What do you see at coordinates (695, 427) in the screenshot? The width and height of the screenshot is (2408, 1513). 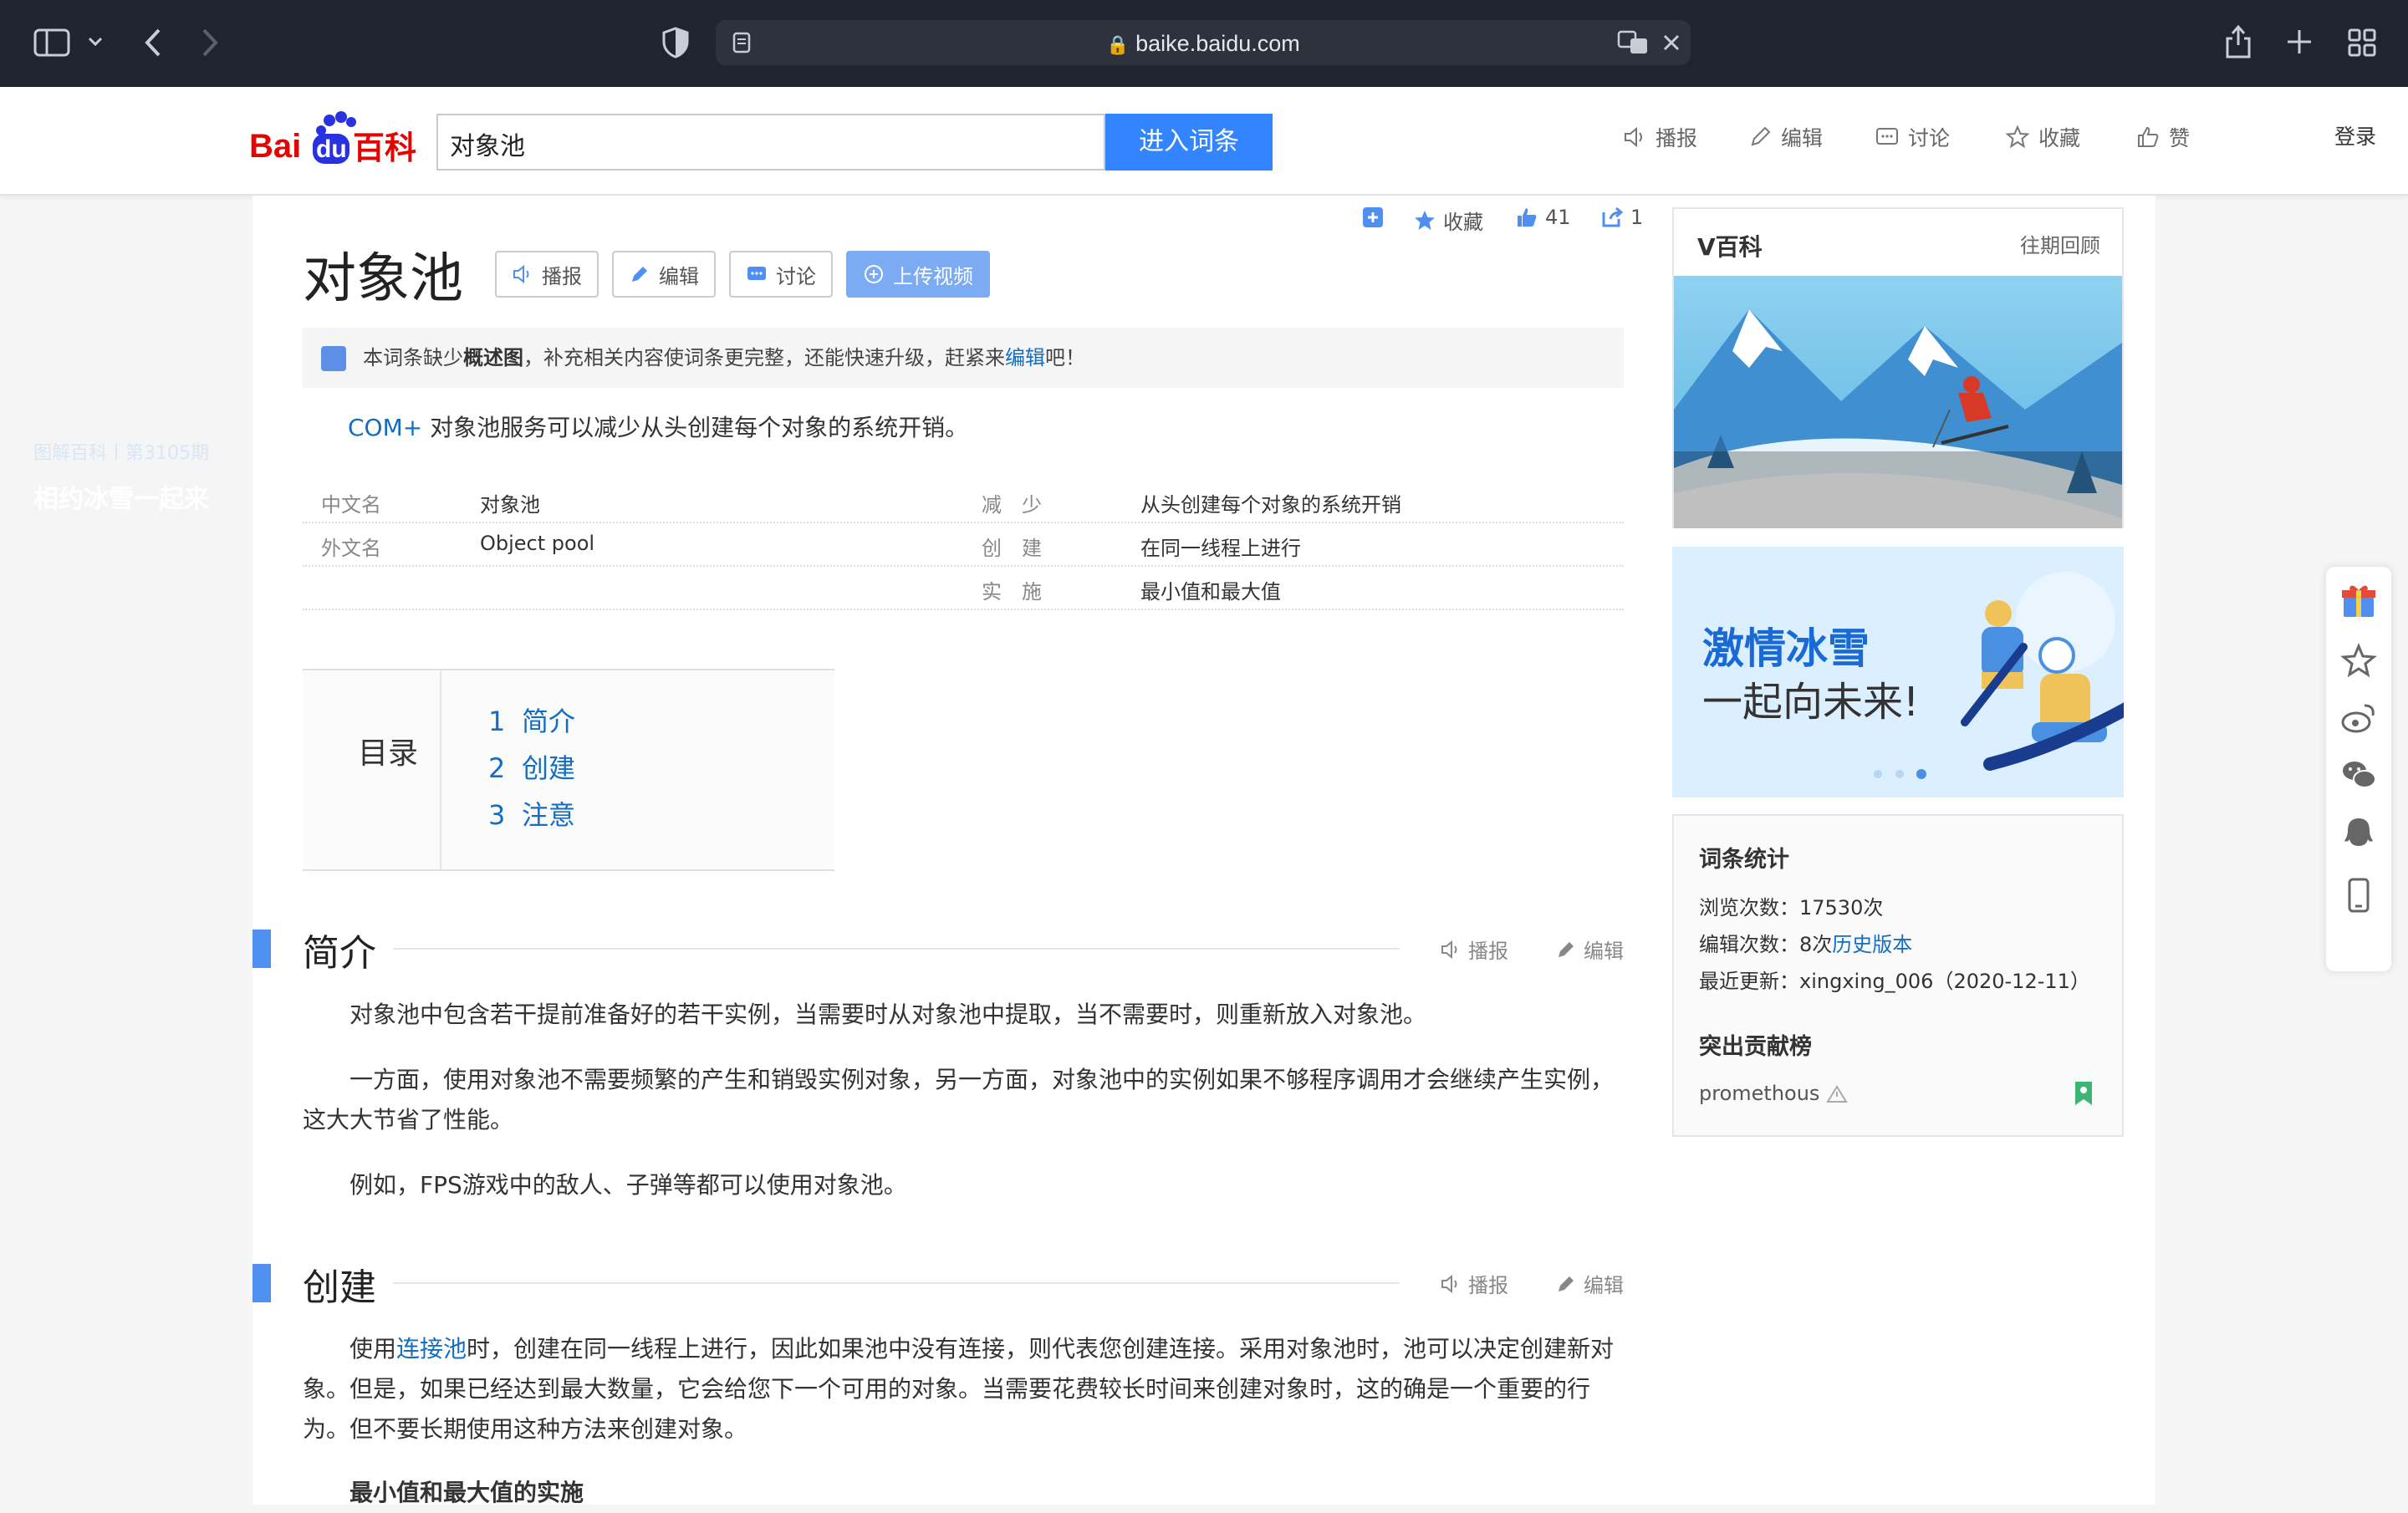 I see `lead-text: 对象池服务可以减少从头创建每个对象的系统开销。` at bounding box center [695, 427].